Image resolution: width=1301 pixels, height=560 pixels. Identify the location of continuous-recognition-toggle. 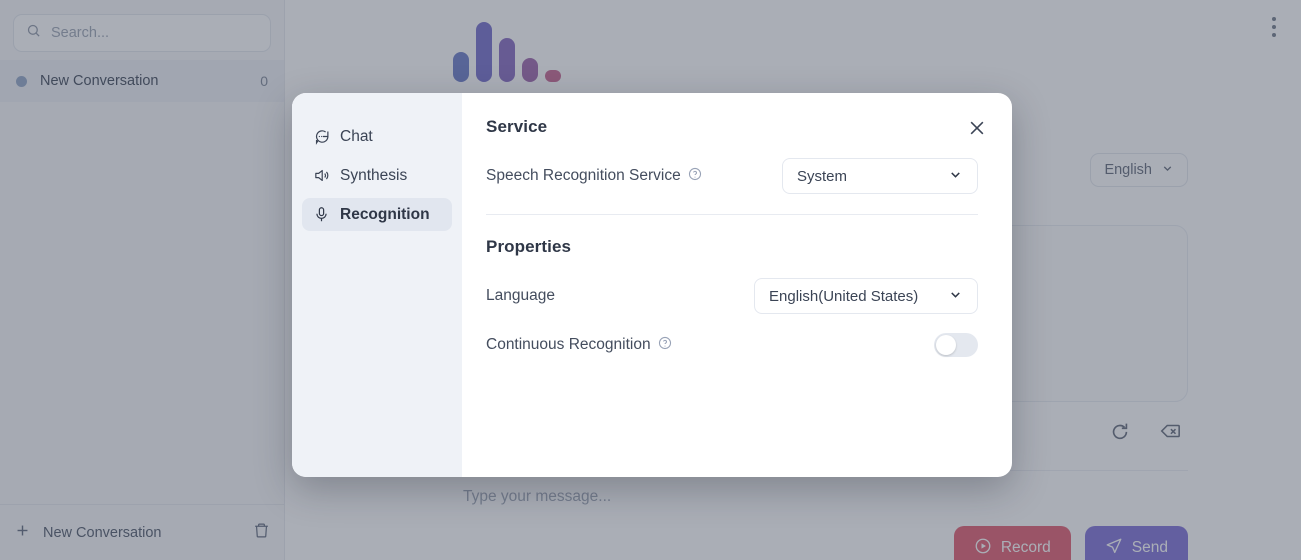
(956, 345).